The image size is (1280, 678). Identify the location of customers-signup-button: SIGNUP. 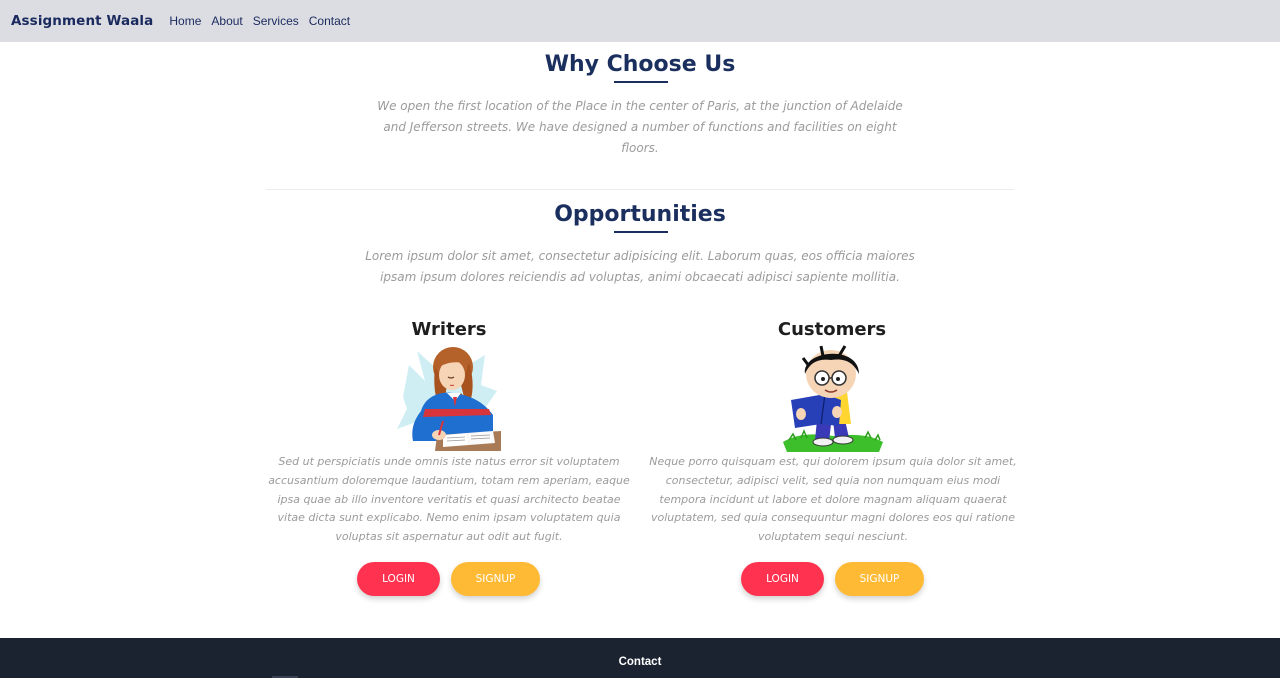
(879, 579).